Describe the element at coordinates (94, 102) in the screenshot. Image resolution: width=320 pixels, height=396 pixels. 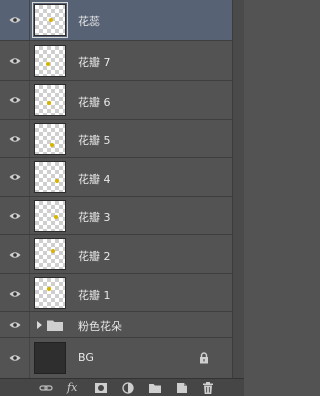
I see `layer-name: 花瓣 6` at that location.